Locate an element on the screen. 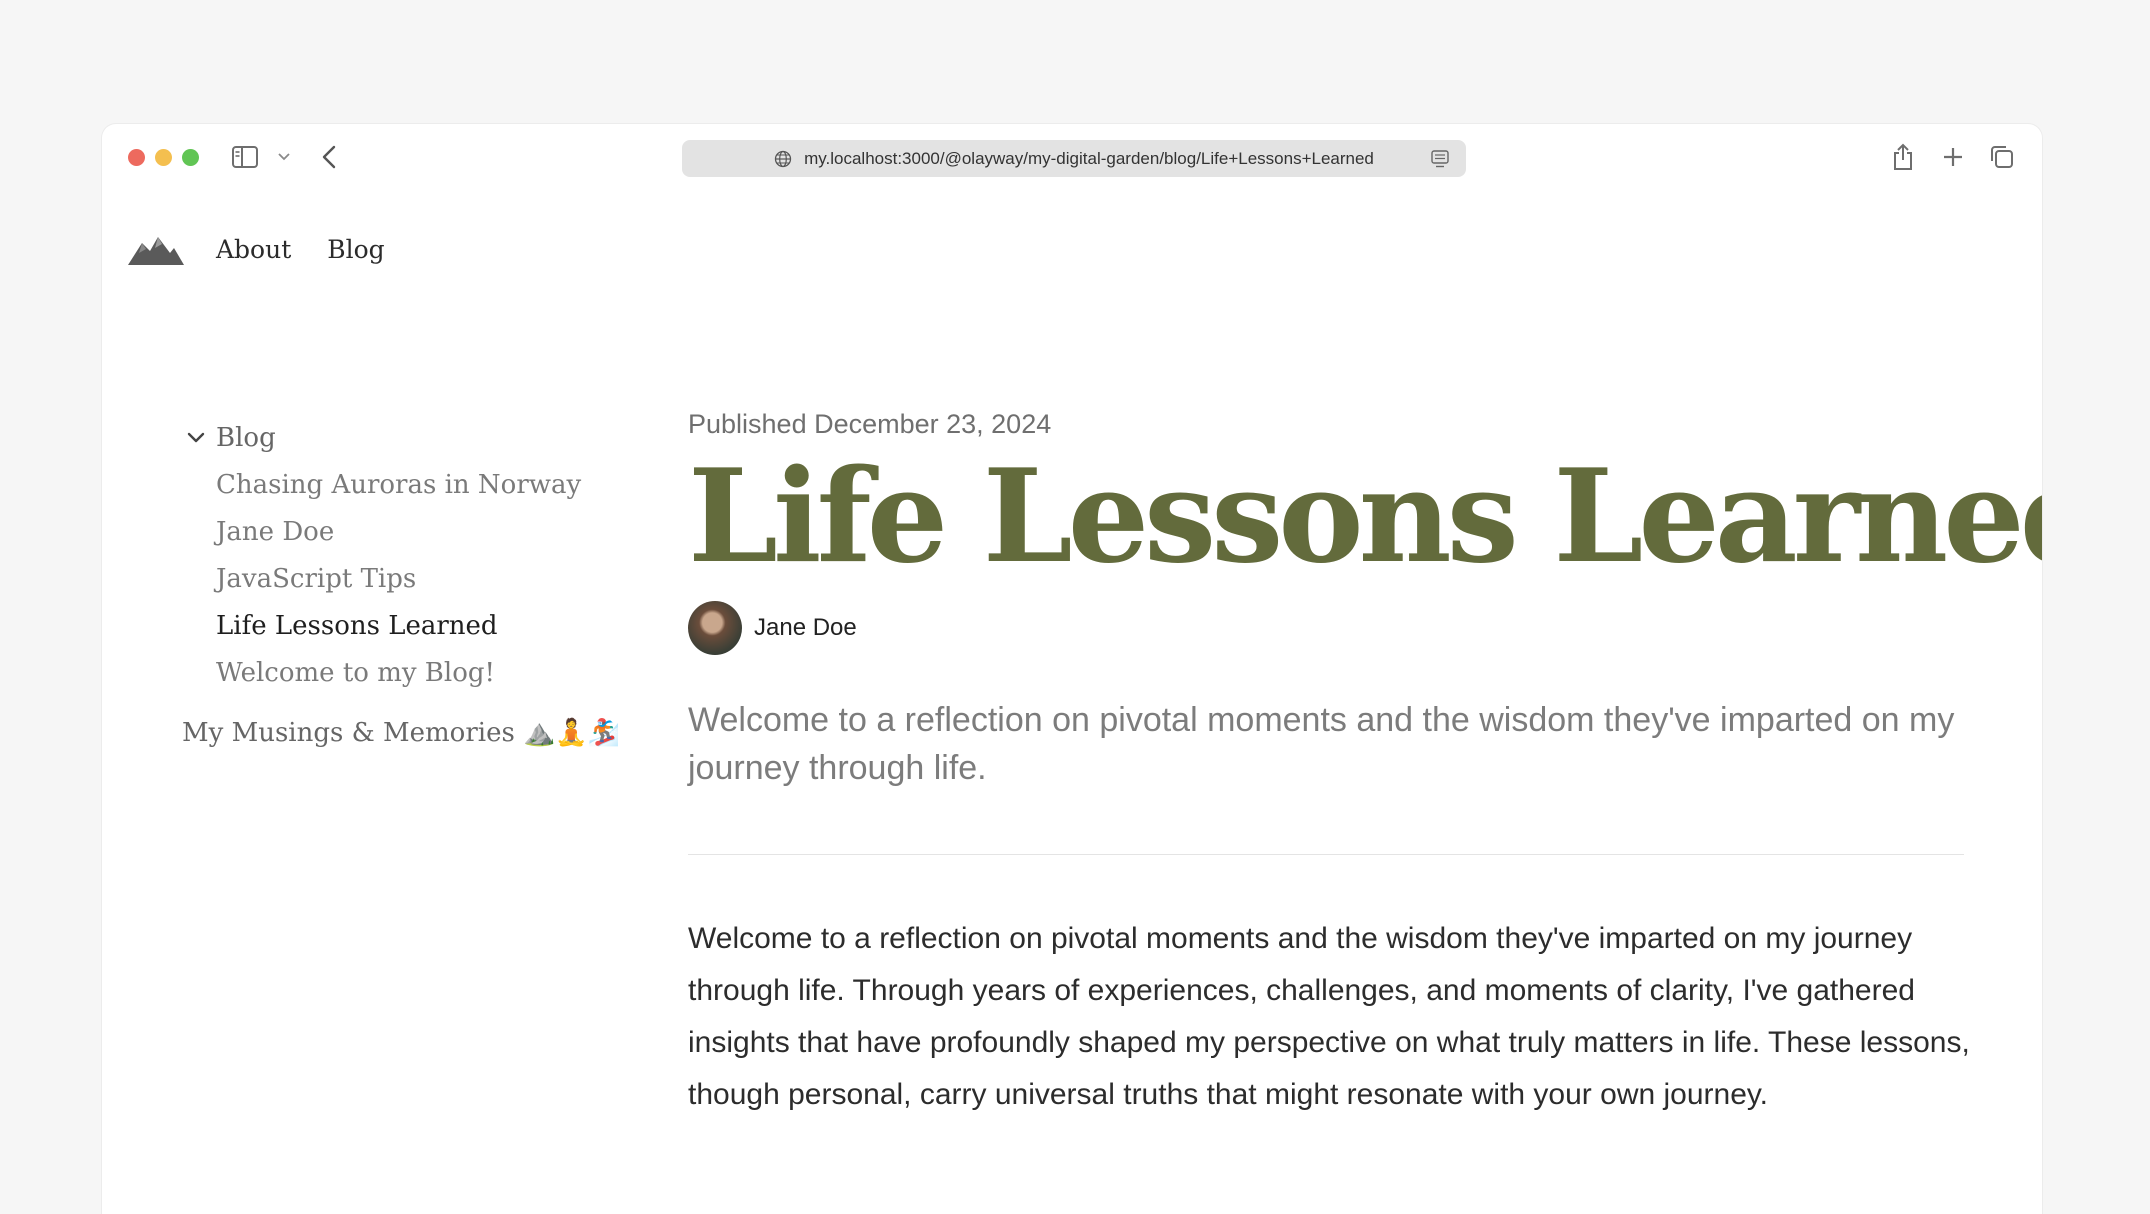 This screenshot has height=1214, width=2150. minimize-window-button is located at coordinates (163, 157).